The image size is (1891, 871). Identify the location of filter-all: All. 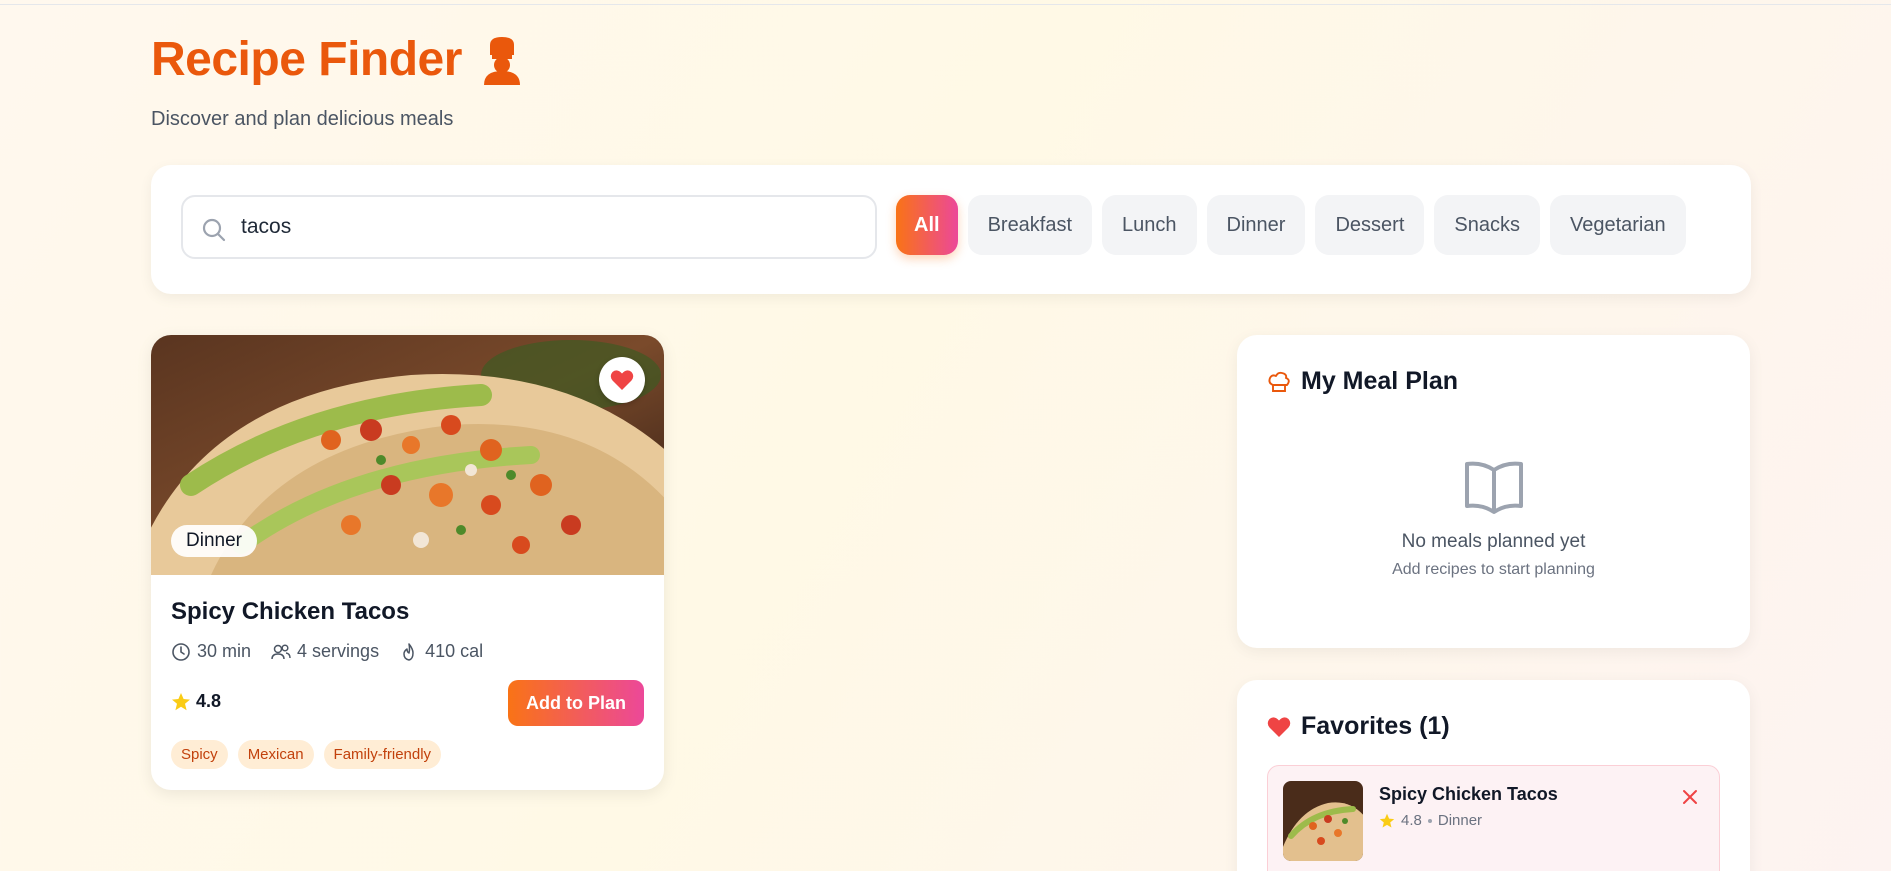
(927, 225).